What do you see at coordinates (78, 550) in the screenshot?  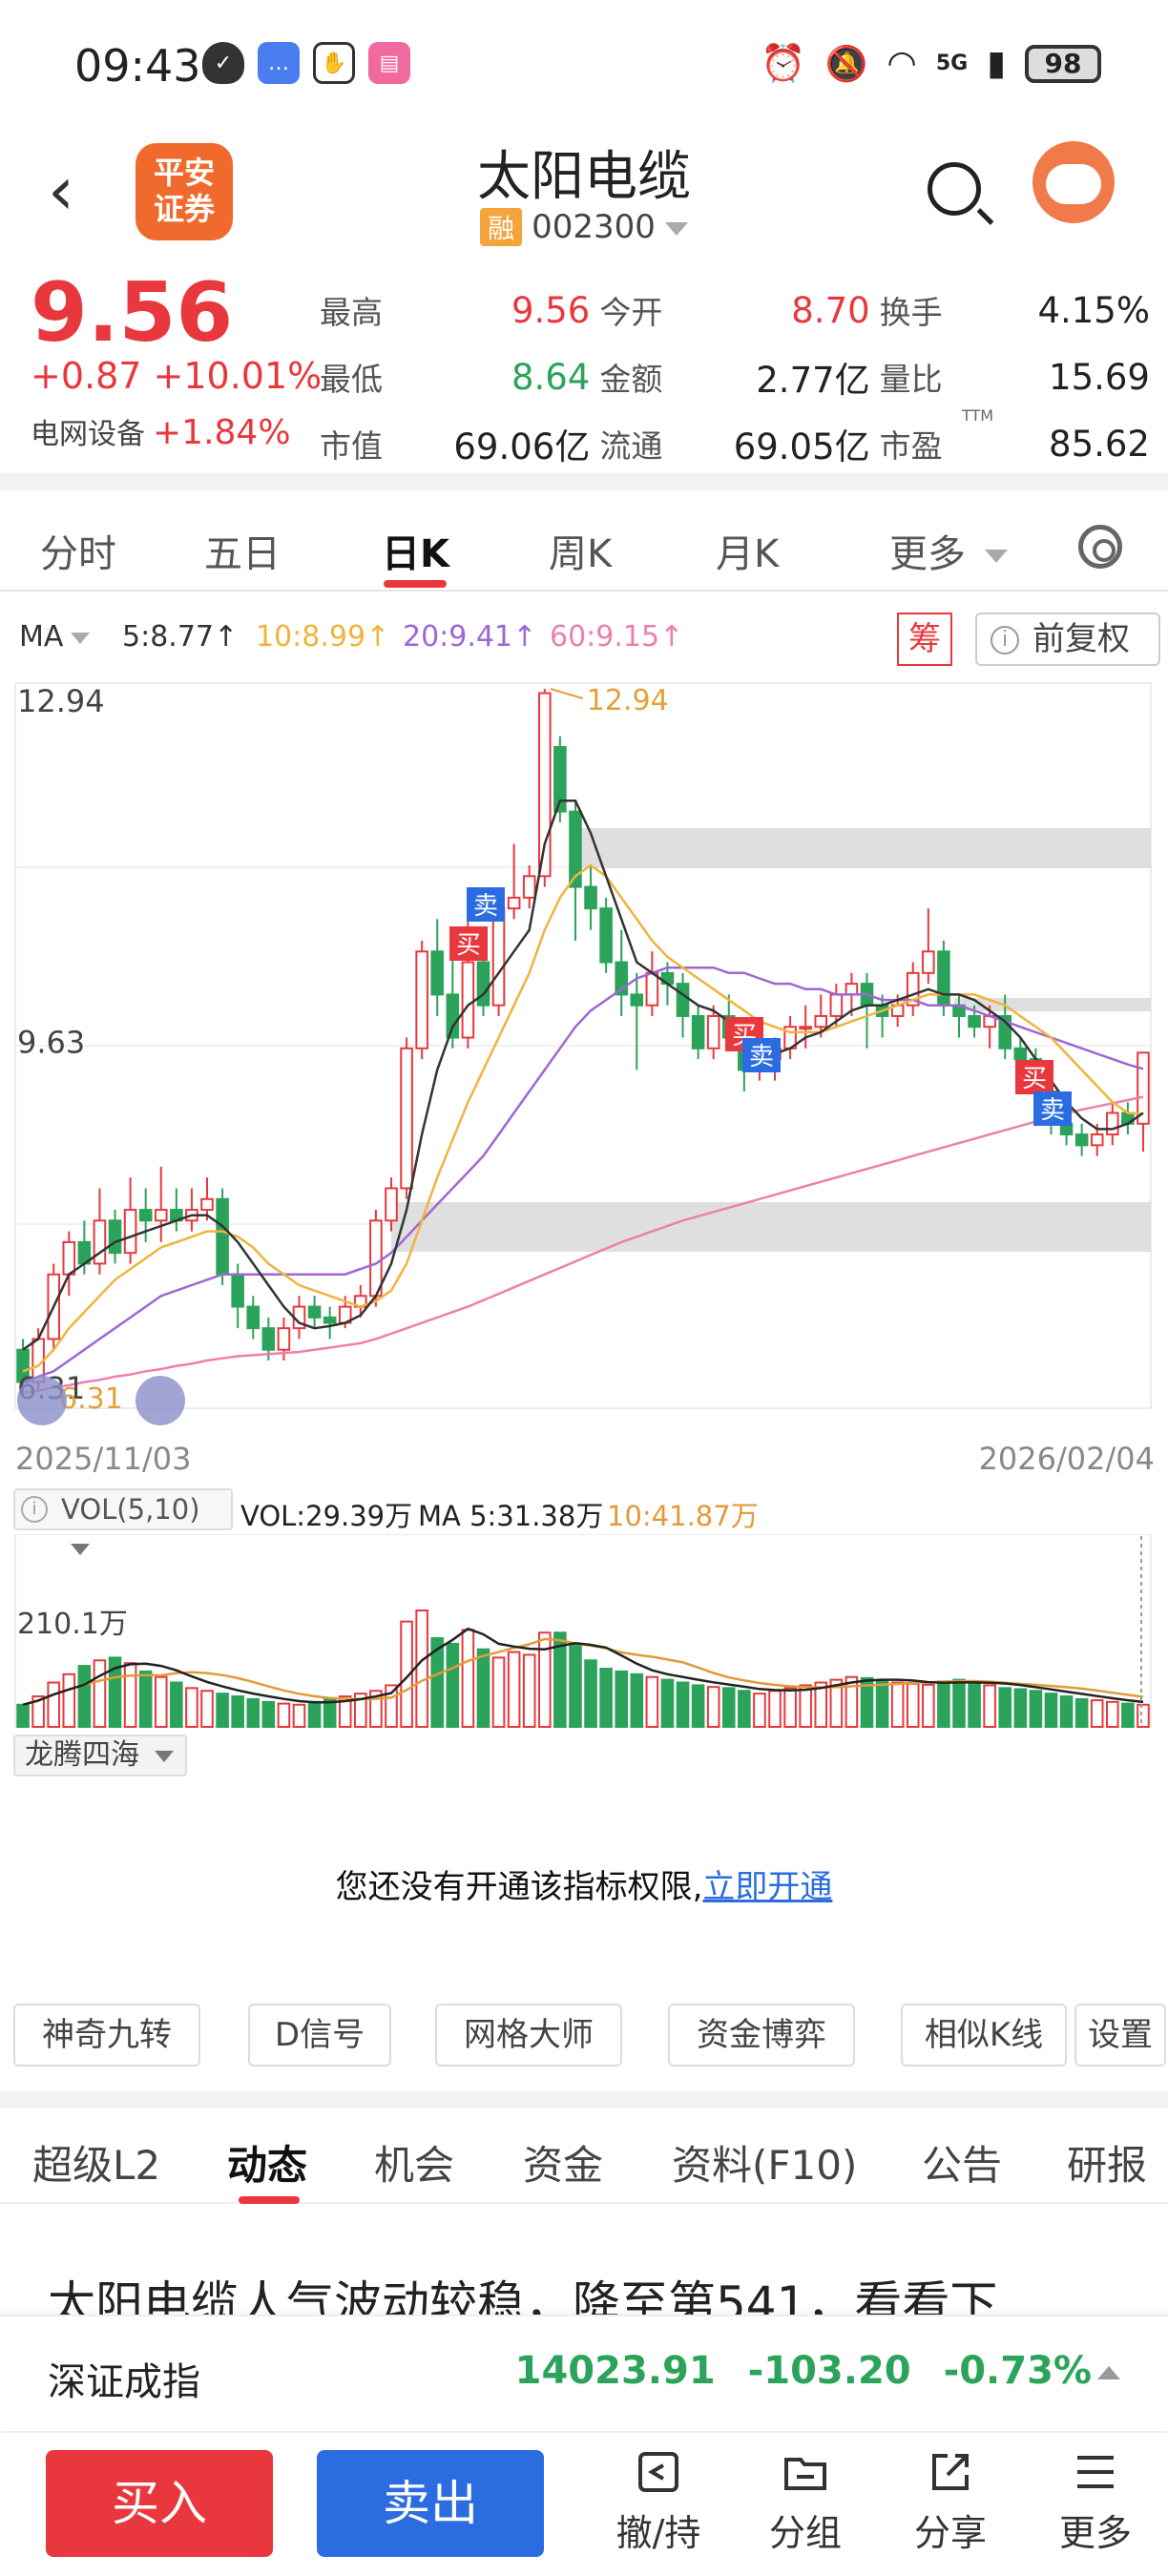 I see `tab-intraday: 分时` at bounding box center [78, 550].